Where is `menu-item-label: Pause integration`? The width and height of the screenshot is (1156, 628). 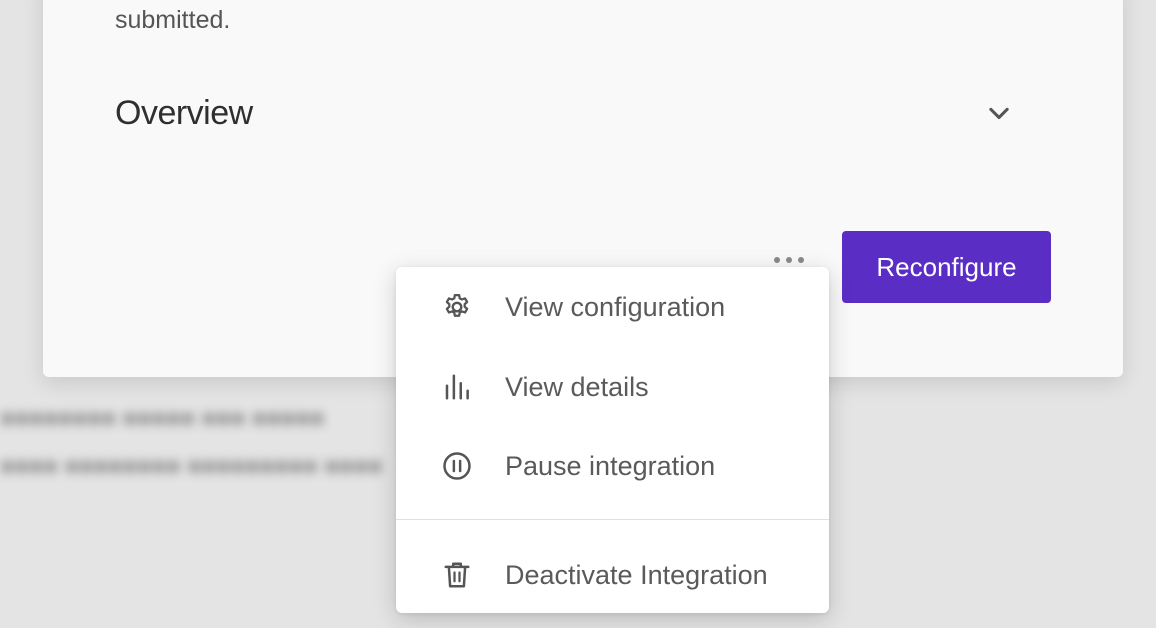 menu-item-label: Pause integration is located at coordinates (610, 466).